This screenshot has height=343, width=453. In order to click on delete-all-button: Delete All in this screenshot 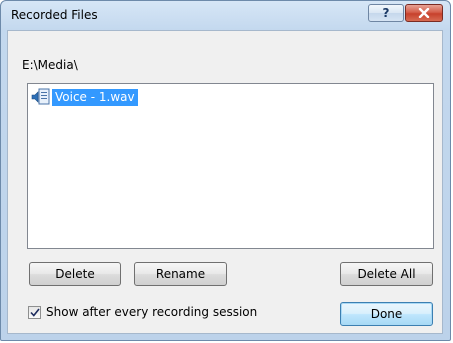, I will do `click(386, 274)`.